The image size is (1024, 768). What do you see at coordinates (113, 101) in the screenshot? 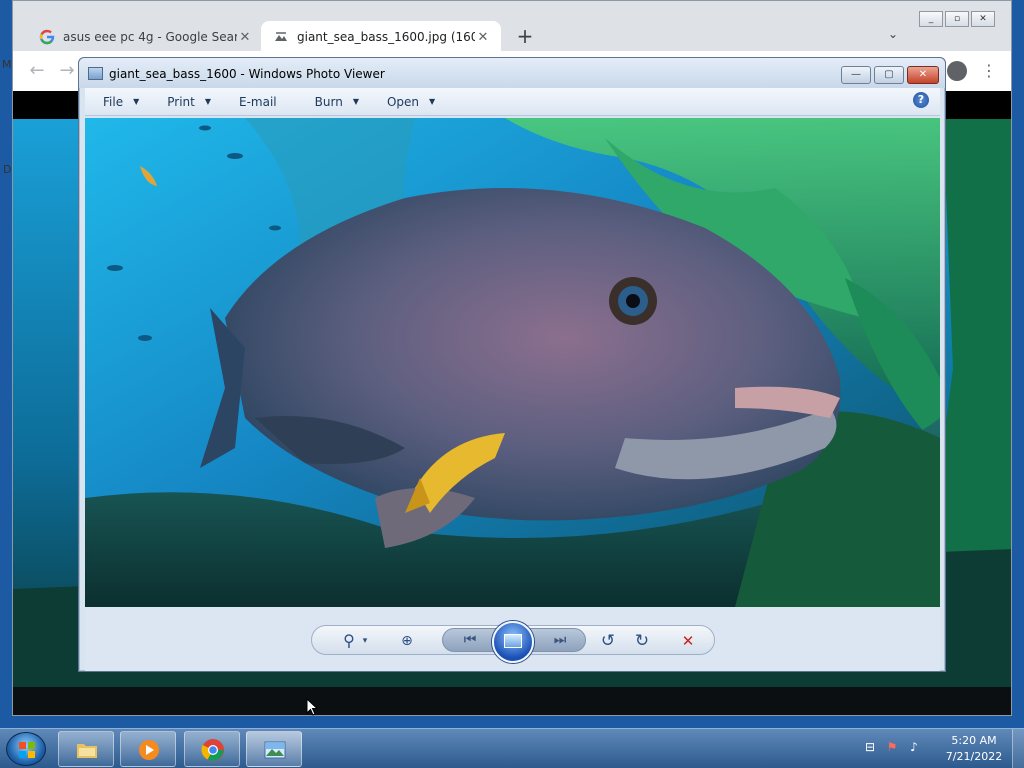
I see `menu-label: File` at bounding box center [113, 101].